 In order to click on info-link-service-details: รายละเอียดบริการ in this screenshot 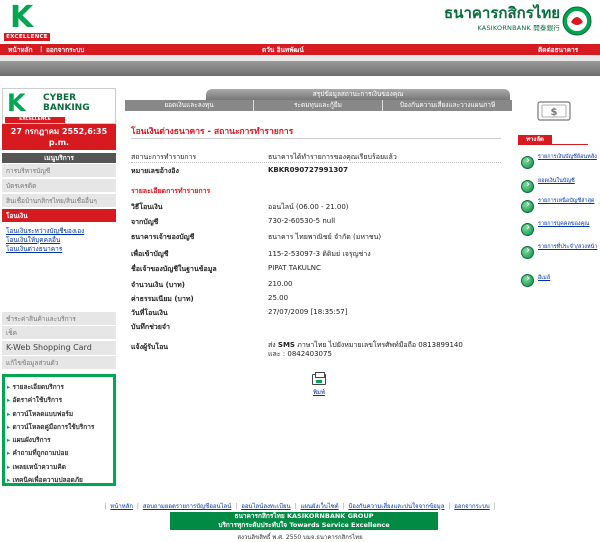, I will do `click(59, 387)`.